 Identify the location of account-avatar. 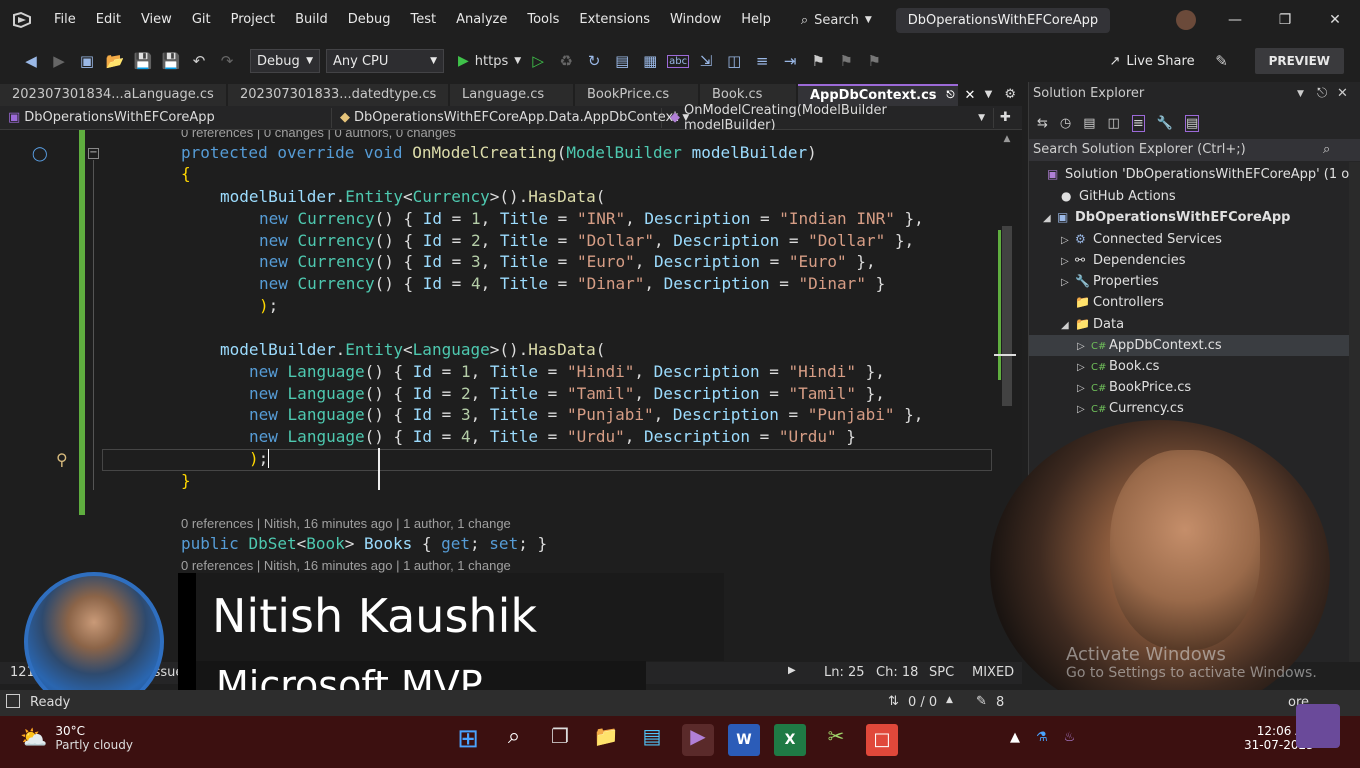
(1186, 20).